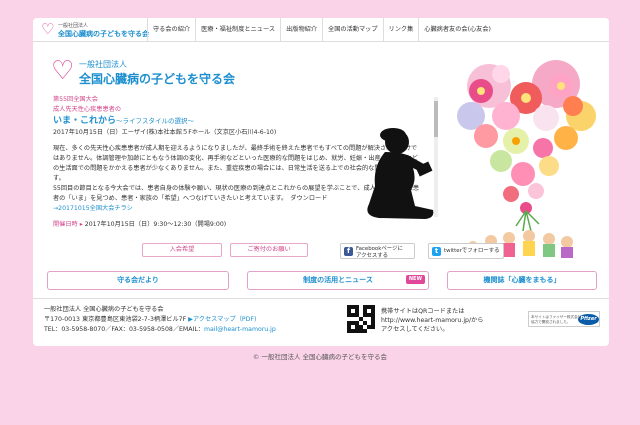  Describe the element at coordinates (81, 224) in the screenshot. I see `arrow-icon: ▸` at that location.